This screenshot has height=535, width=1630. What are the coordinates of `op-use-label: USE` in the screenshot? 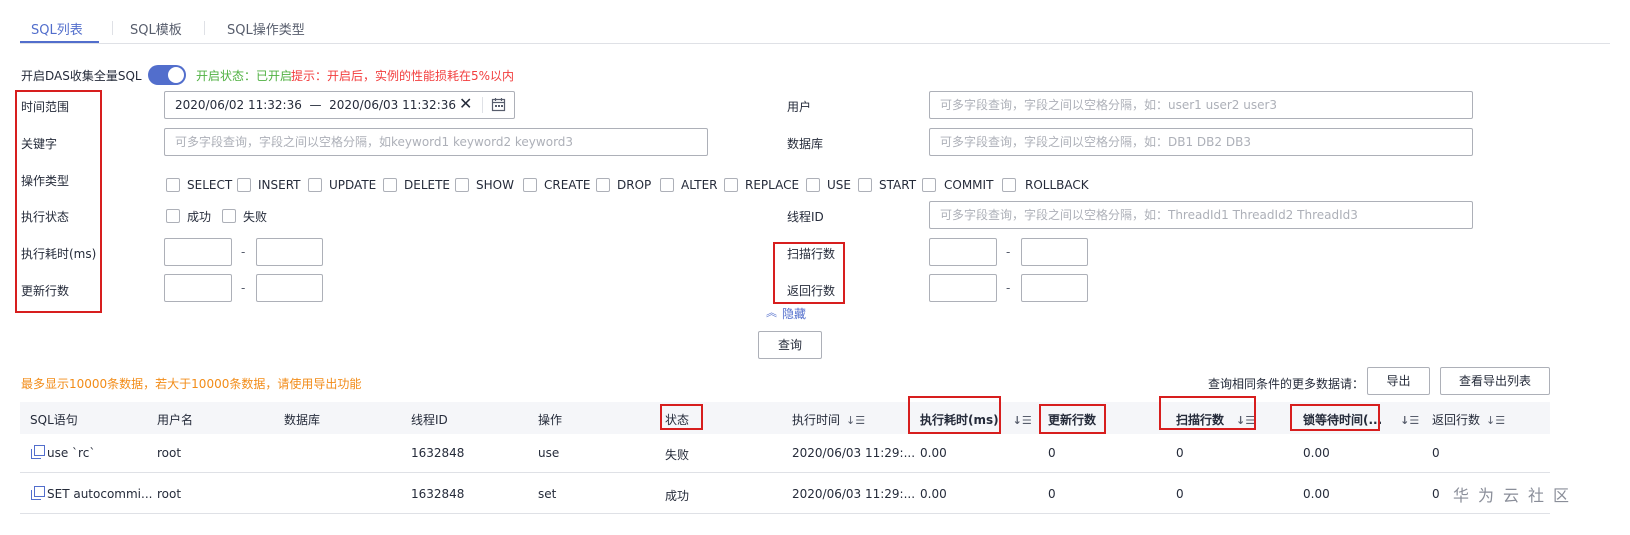 It's located at (839, 185).